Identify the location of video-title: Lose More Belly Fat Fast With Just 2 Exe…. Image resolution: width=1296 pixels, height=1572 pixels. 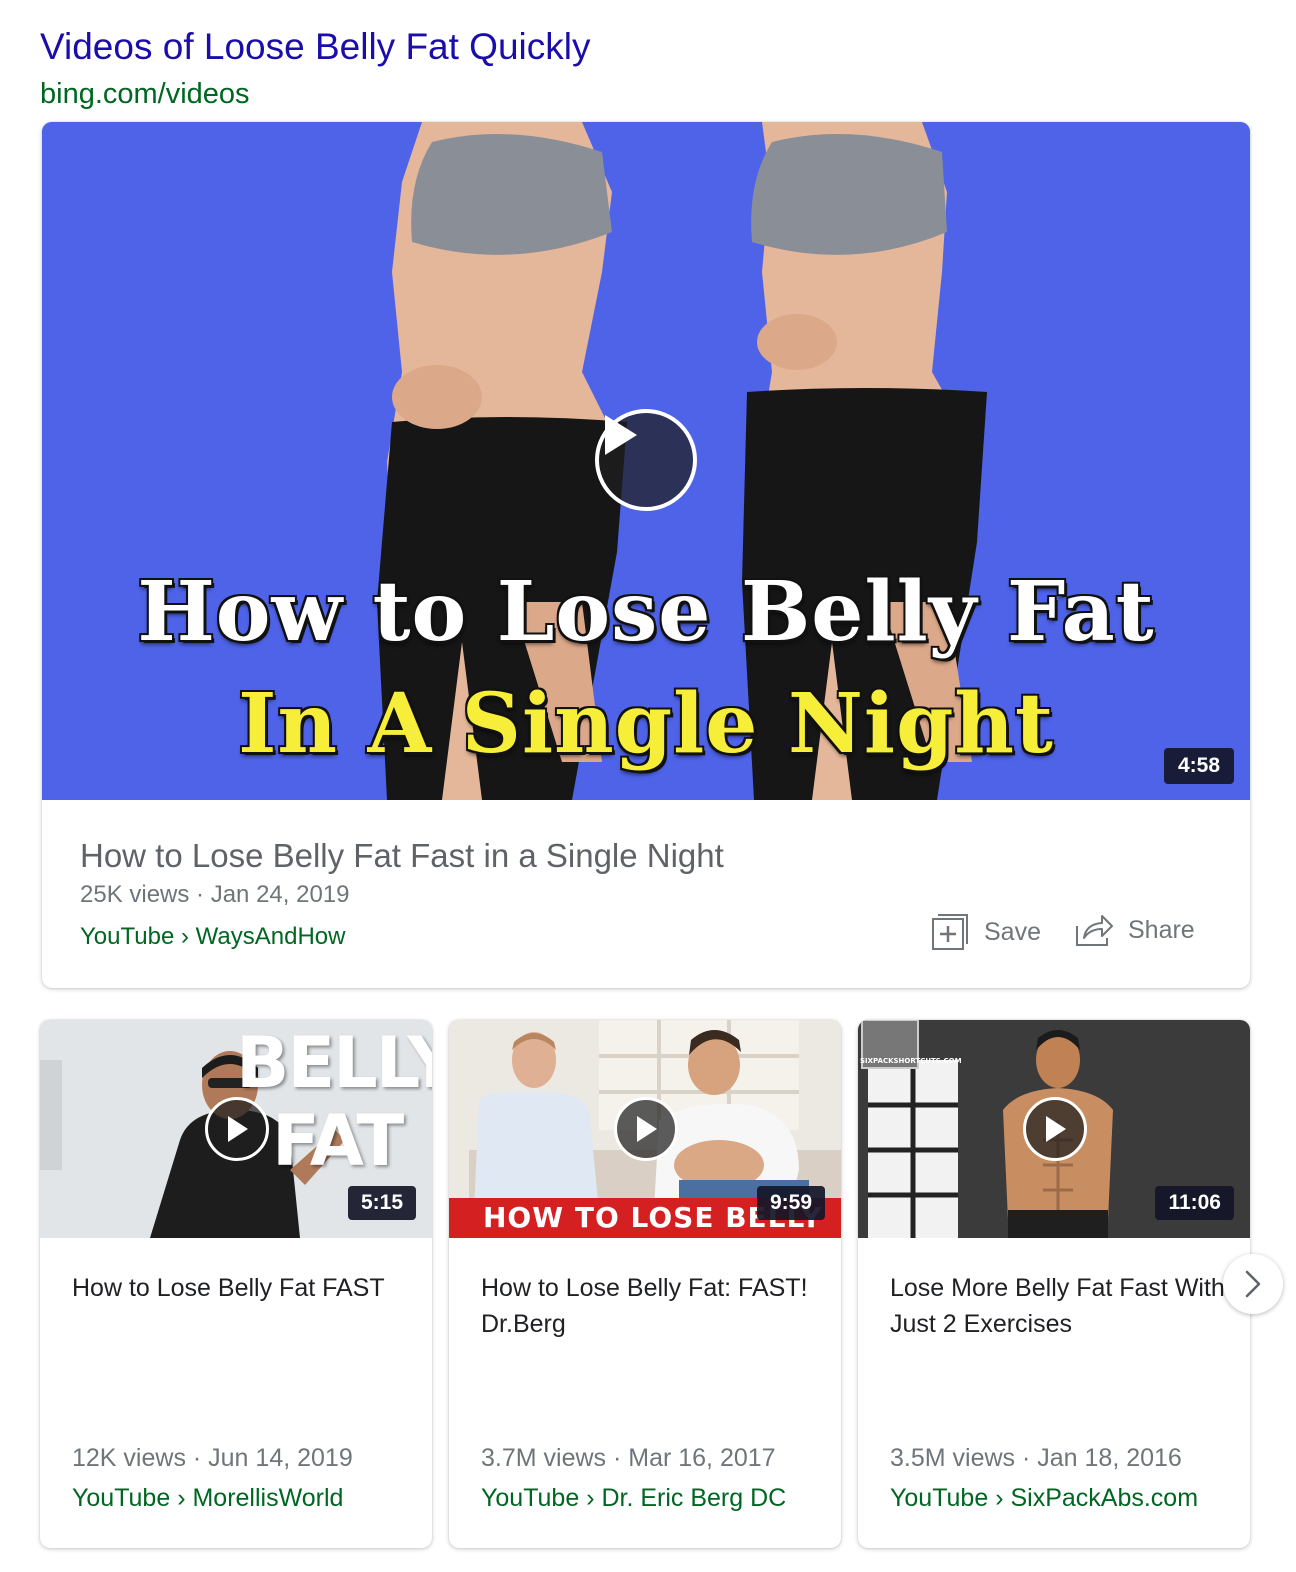
(1060, 1306).